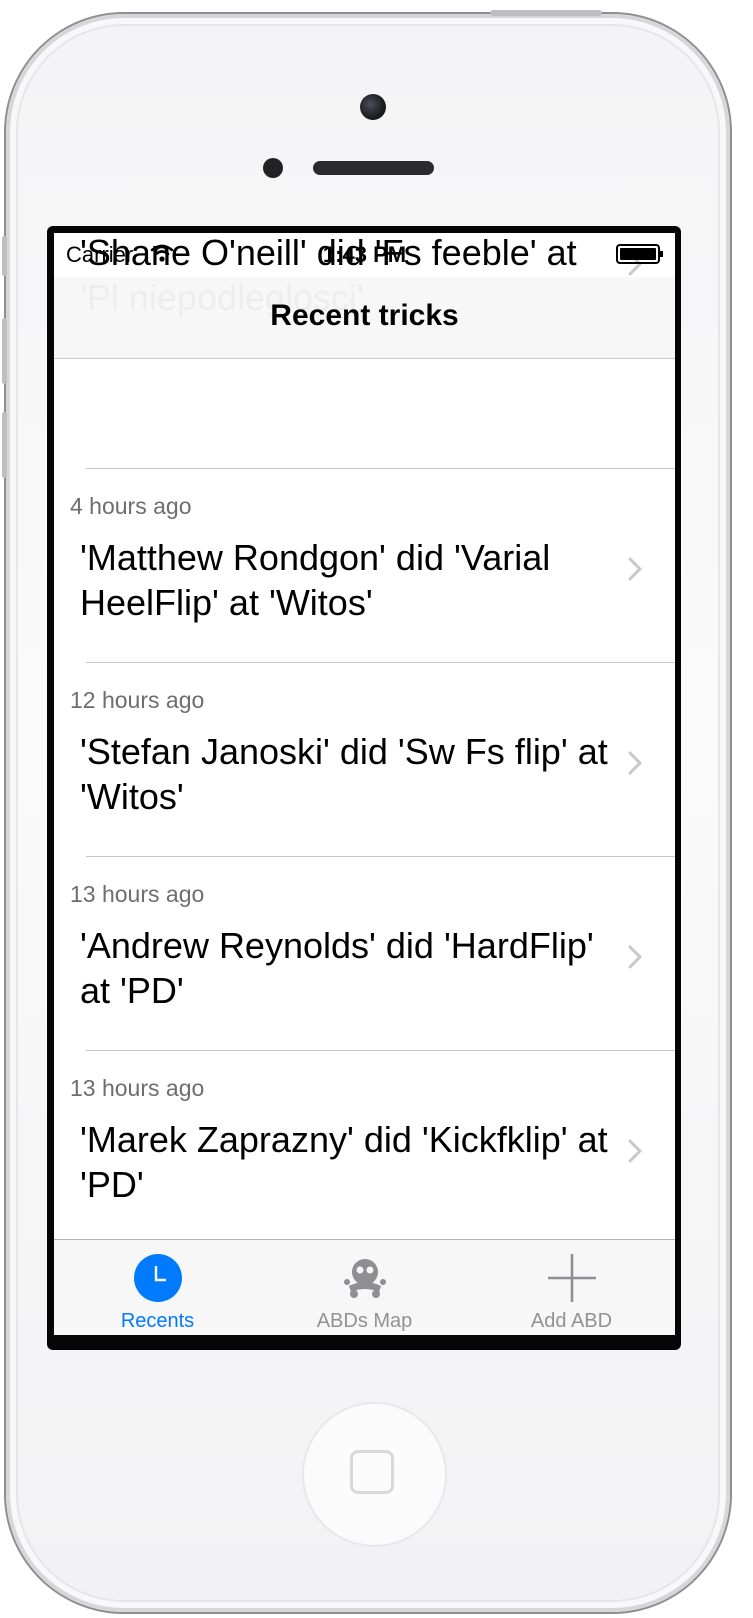  Describe the element at coordinates (365, 1278) in the screenshot. I see `skater-icon` at that location.